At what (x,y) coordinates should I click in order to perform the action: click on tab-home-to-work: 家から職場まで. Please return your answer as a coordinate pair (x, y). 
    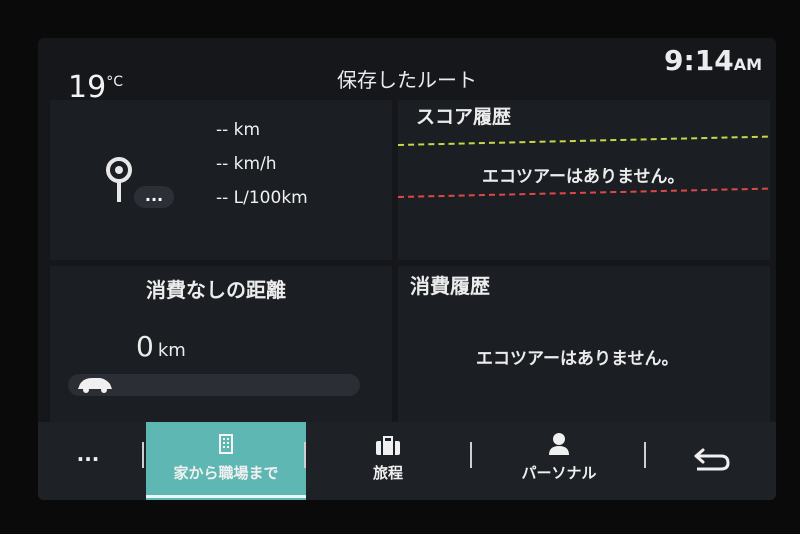
    Looking at the image, I should click on (226, 461).